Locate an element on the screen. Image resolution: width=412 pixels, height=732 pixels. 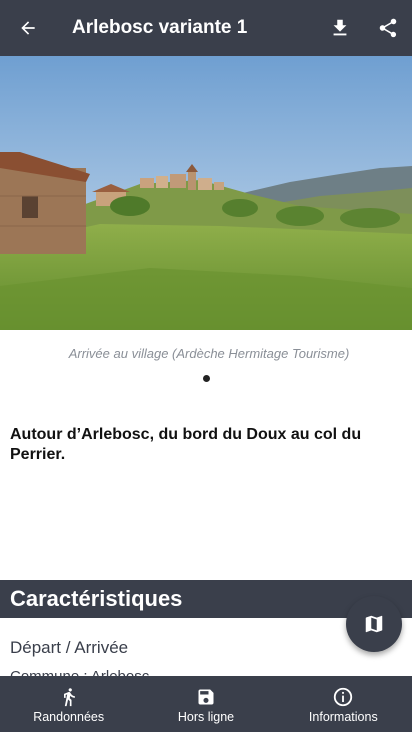
download-button is located at coordinates (340, 28).